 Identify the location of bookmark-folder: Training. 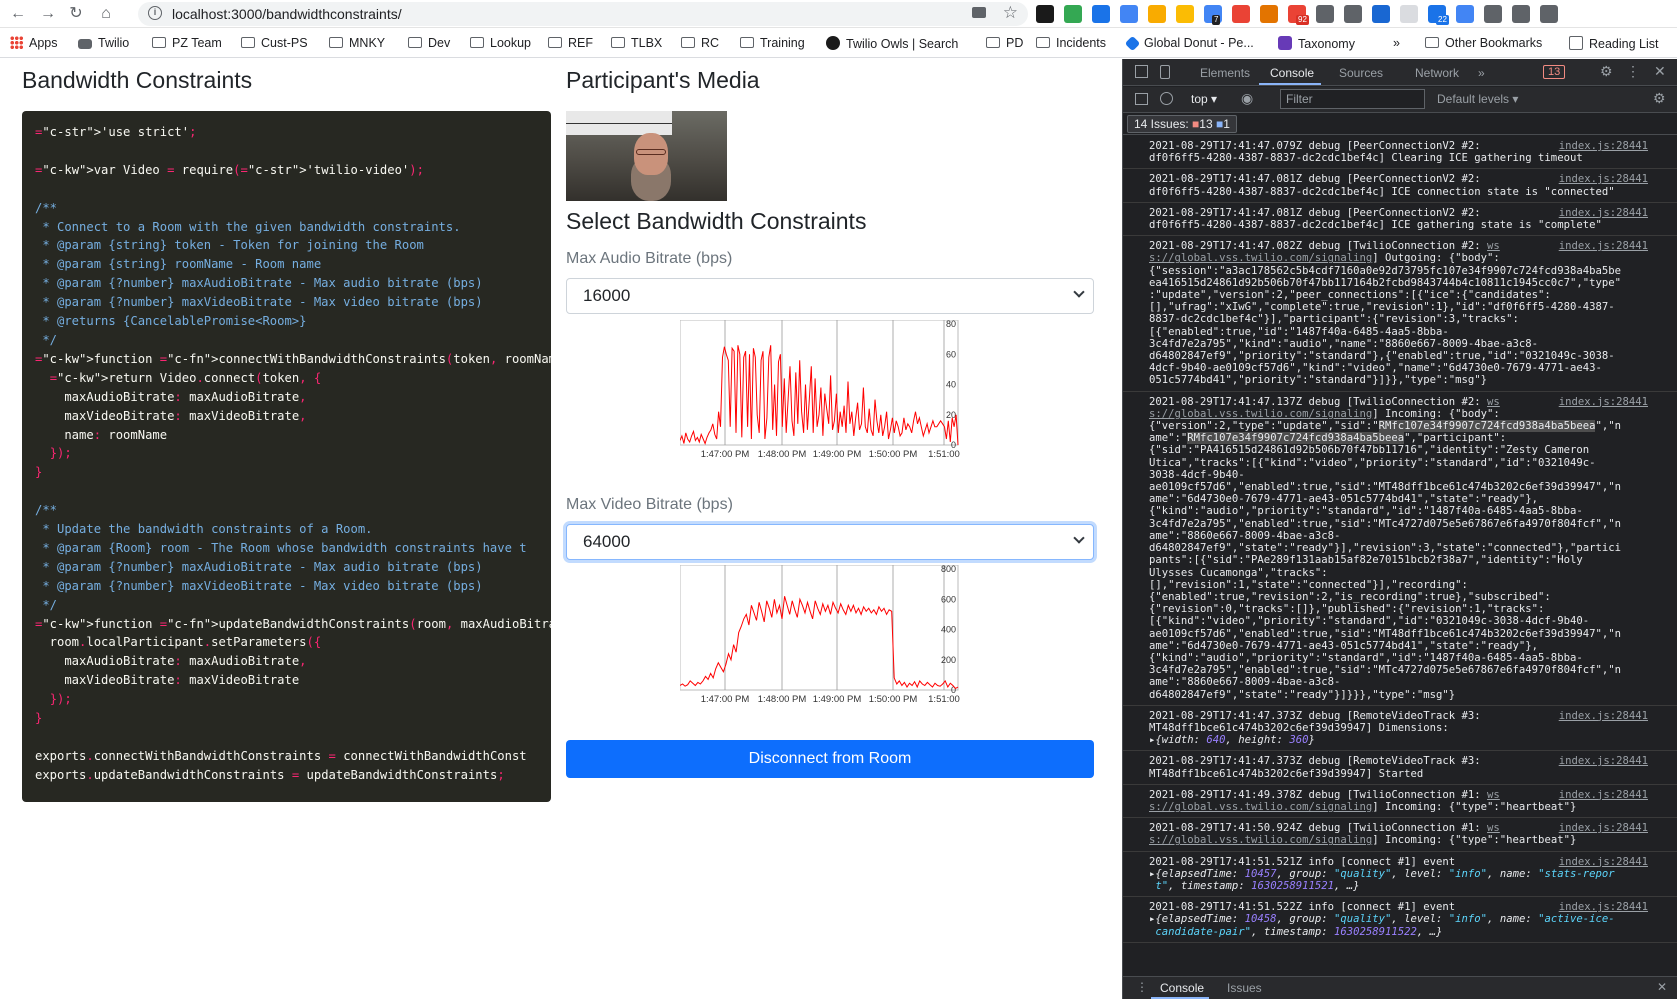
(772, 43).